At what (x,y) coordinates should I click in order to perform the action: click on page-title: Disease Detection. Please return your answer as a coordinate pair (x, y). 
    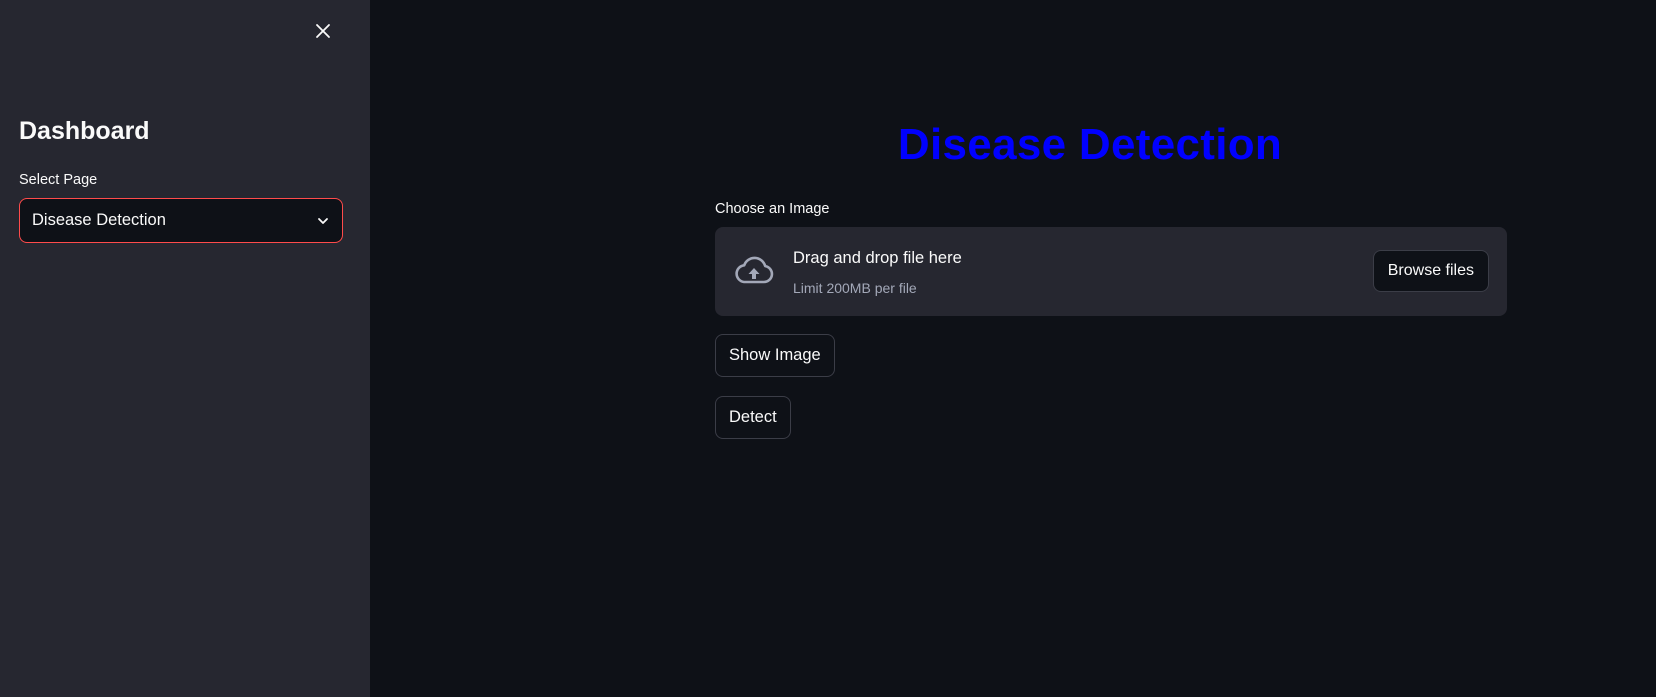
    Looking at the image, I should click on (1090, 144).